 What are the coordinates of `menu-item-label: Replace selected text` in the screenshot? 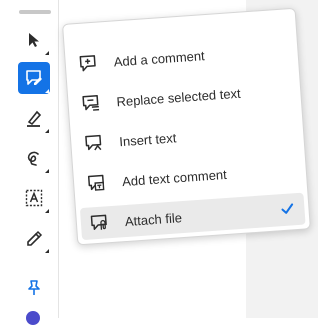 It's located at (179, 97).